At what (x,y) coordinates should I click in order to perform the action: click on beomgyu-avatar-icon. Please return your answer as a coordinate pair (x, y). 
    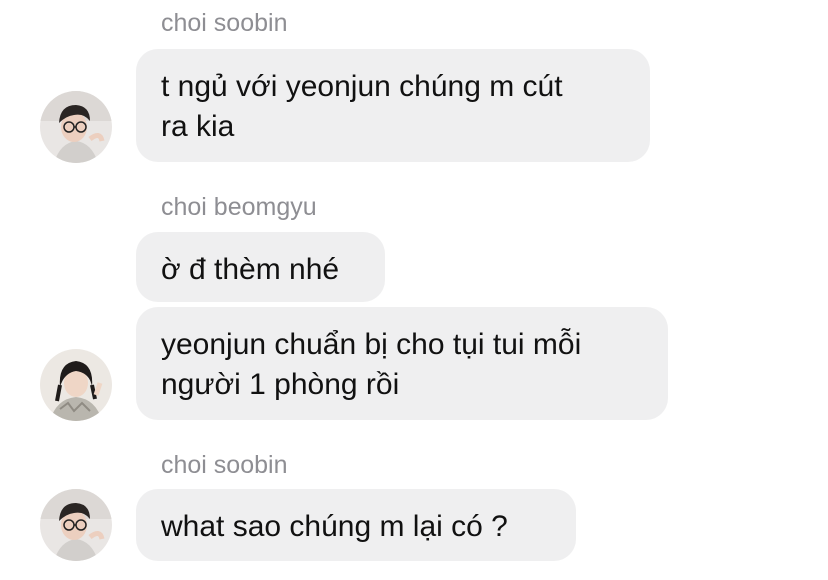
    Looking at the image, I should click on (76, 385).